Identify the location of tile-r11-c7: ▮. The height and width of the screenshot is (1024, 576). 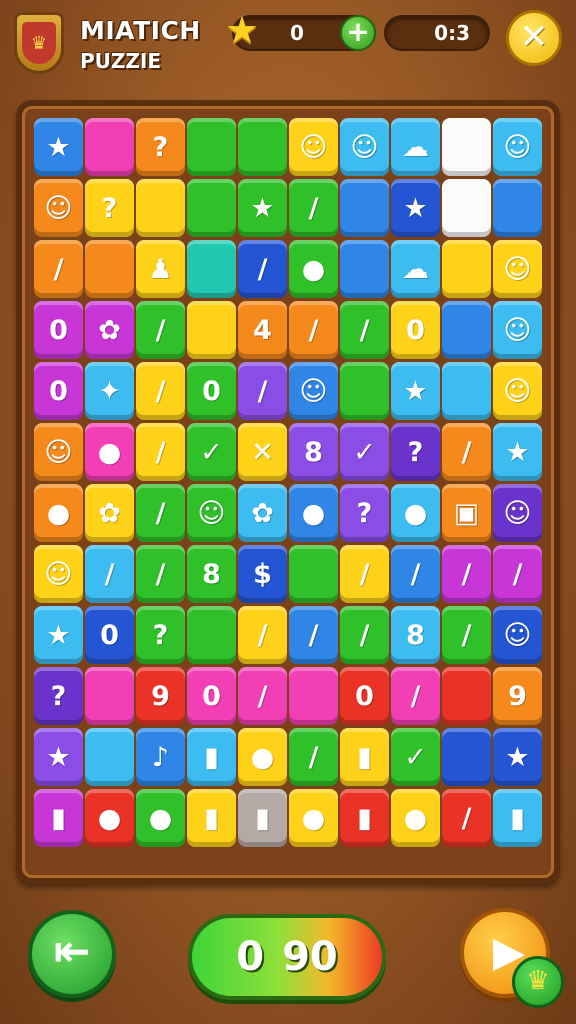
(364, 757).